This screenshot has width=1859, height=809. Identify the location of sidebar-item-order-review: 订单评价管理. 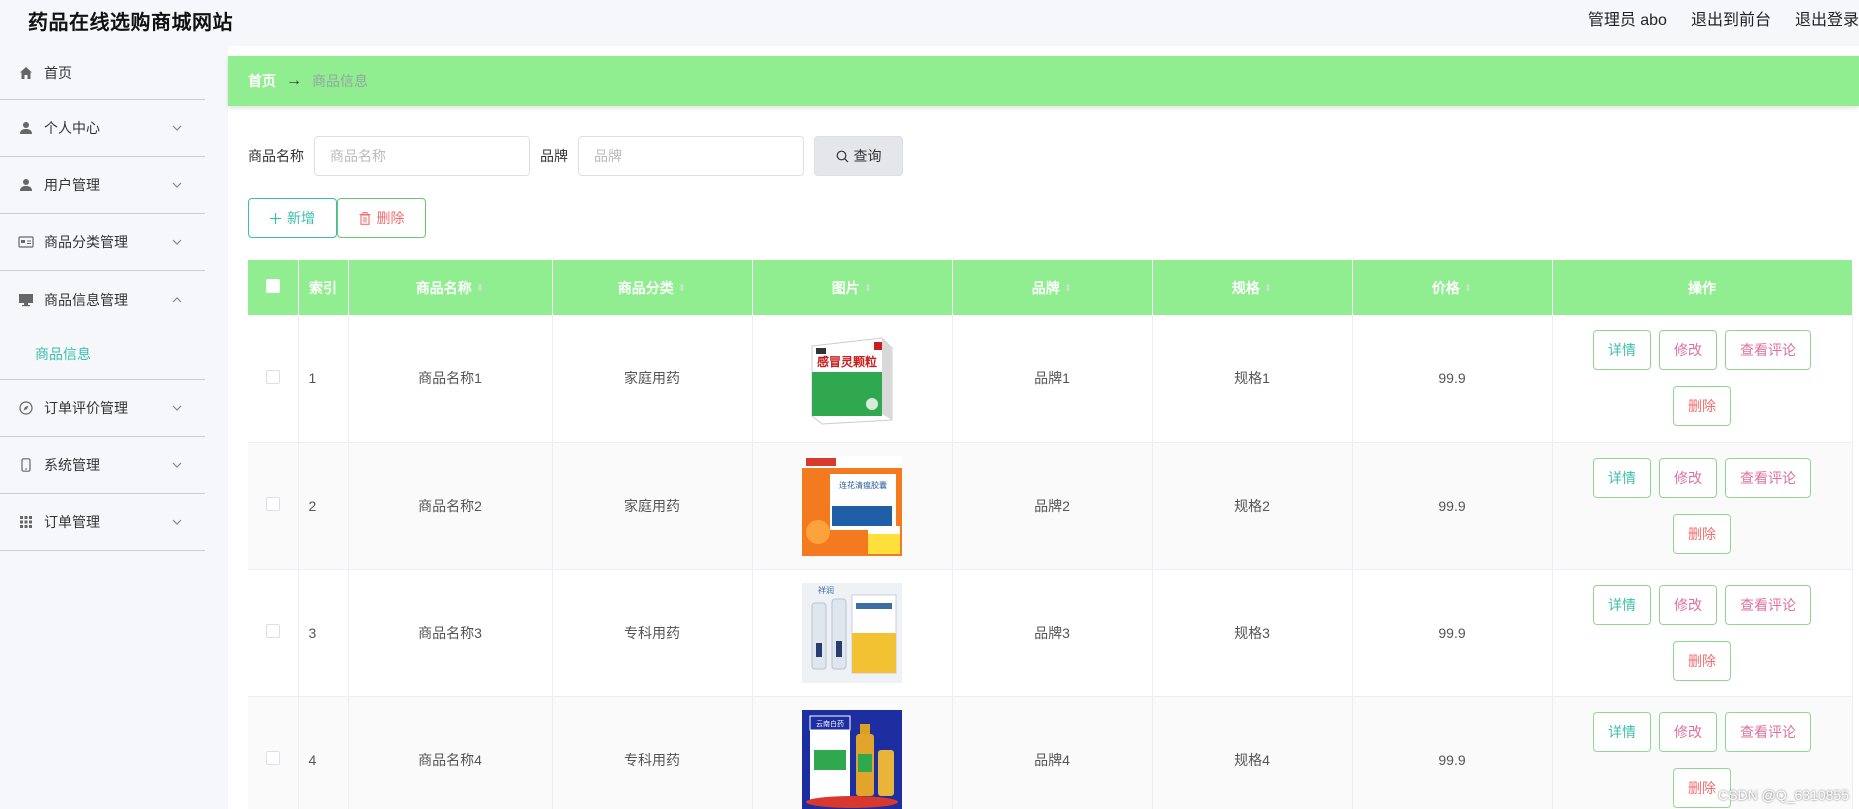
(102, 408).